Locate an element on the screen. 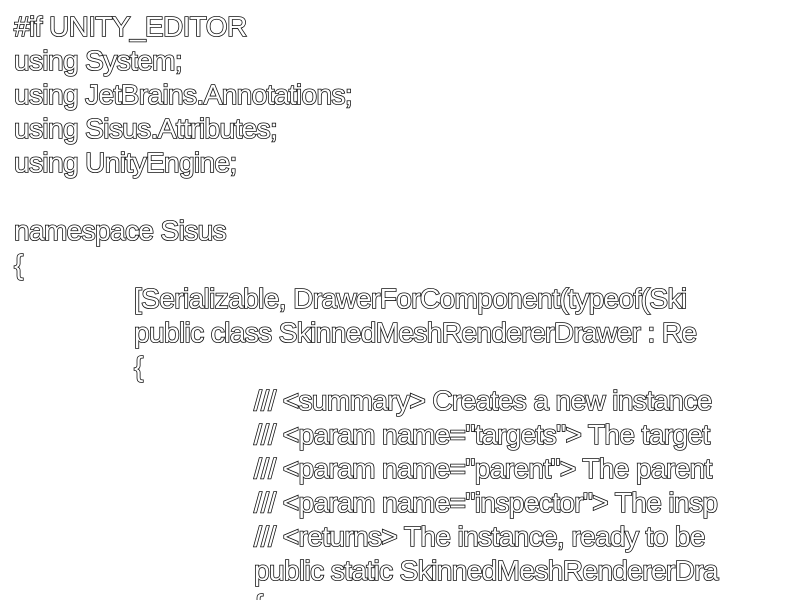 The height and width of the screenshot is (600, 800). code-line-1: #if UNITY_EDITOR is located at coordinates (130, 26).